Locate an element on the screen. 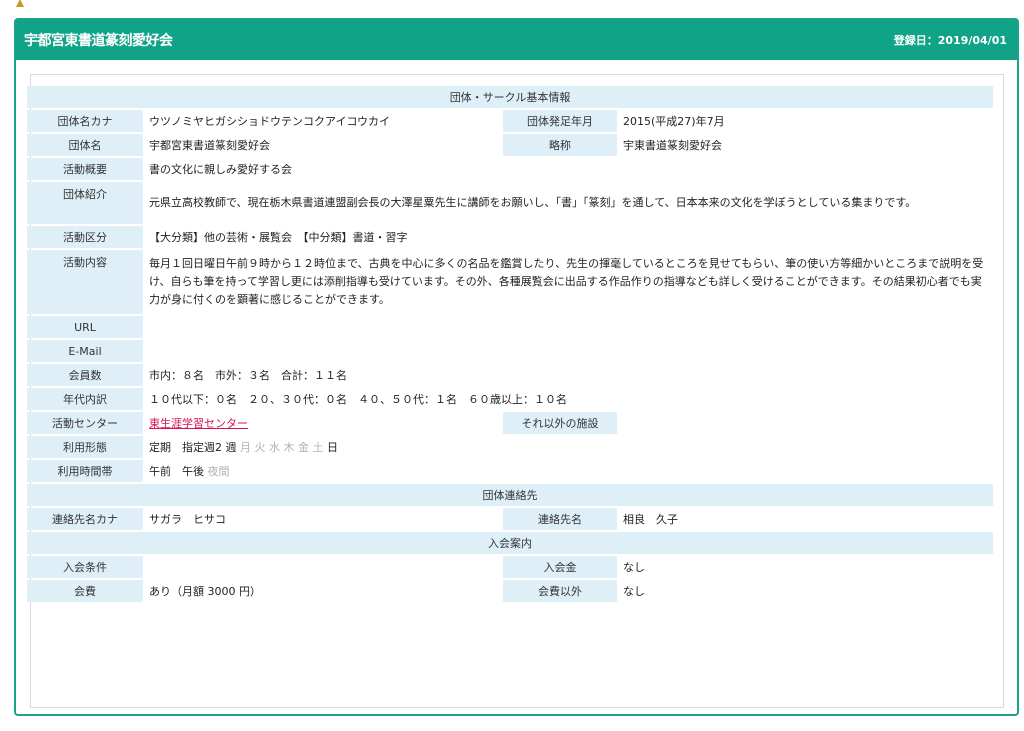  center-link: 東生涯学習センター is located at coordinates (198, 423).